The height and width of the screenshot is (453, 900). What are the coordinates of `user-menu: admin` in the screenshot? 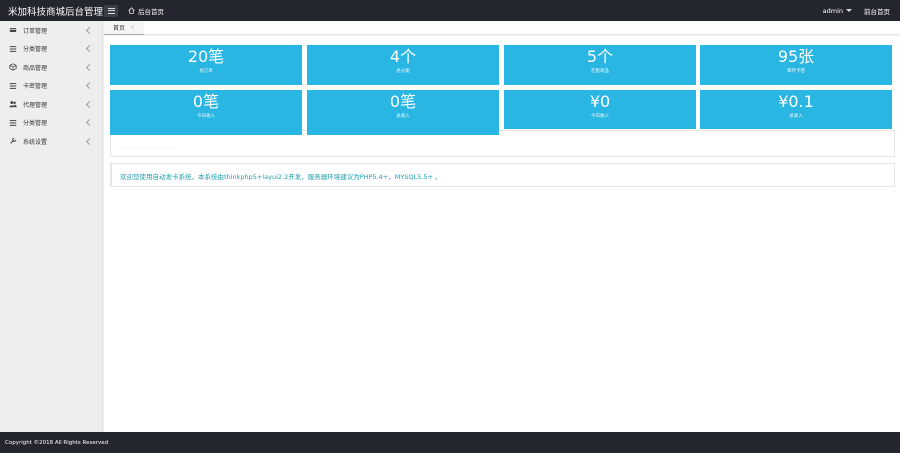 It's located at (837, 11).